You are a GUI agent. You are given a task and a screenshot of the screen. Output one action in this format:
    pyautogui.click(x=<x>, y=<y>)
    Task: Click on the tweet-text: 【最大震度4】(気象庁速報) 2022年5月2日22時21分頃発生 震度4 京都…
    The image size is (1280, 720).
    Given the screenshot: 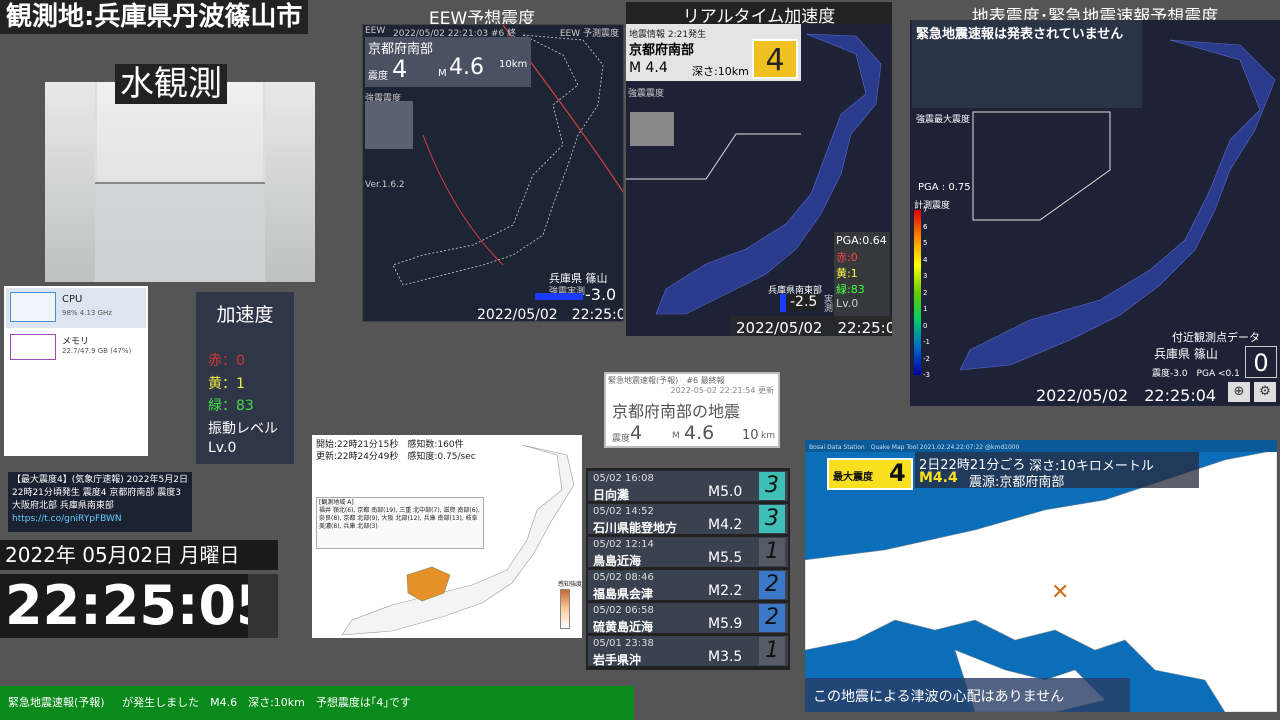 What is the action you would take?
    pyautogui.click(x=100, y=493)
    